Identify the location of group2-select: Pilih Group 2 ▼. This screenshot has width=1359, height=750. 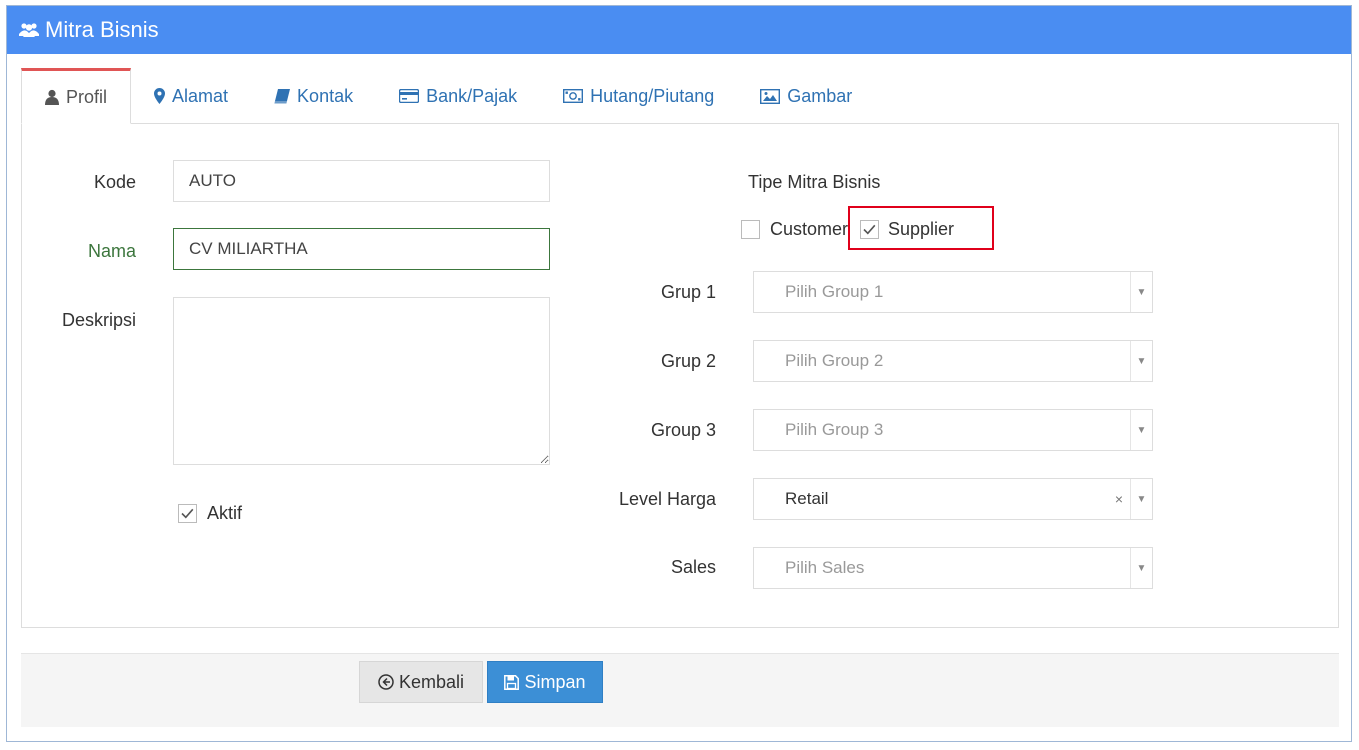
(953, 361).